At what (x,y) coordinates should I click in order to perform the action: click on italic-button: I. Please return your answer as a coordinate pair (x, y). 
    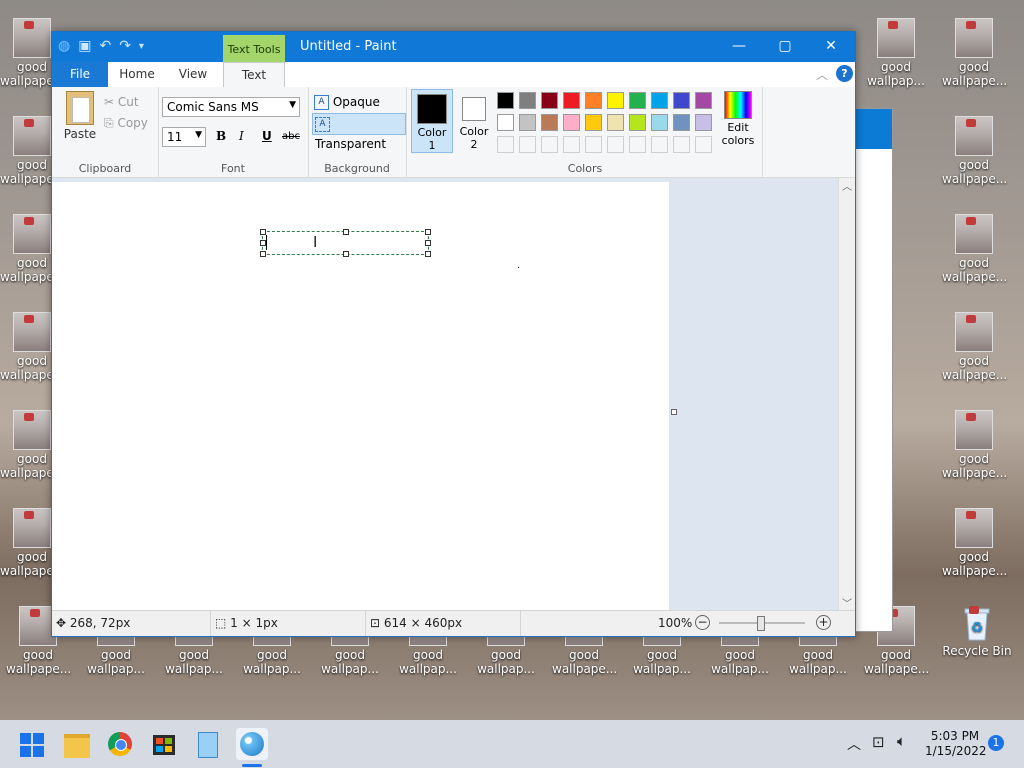
    Looking at the image, I should click on (241, 136).